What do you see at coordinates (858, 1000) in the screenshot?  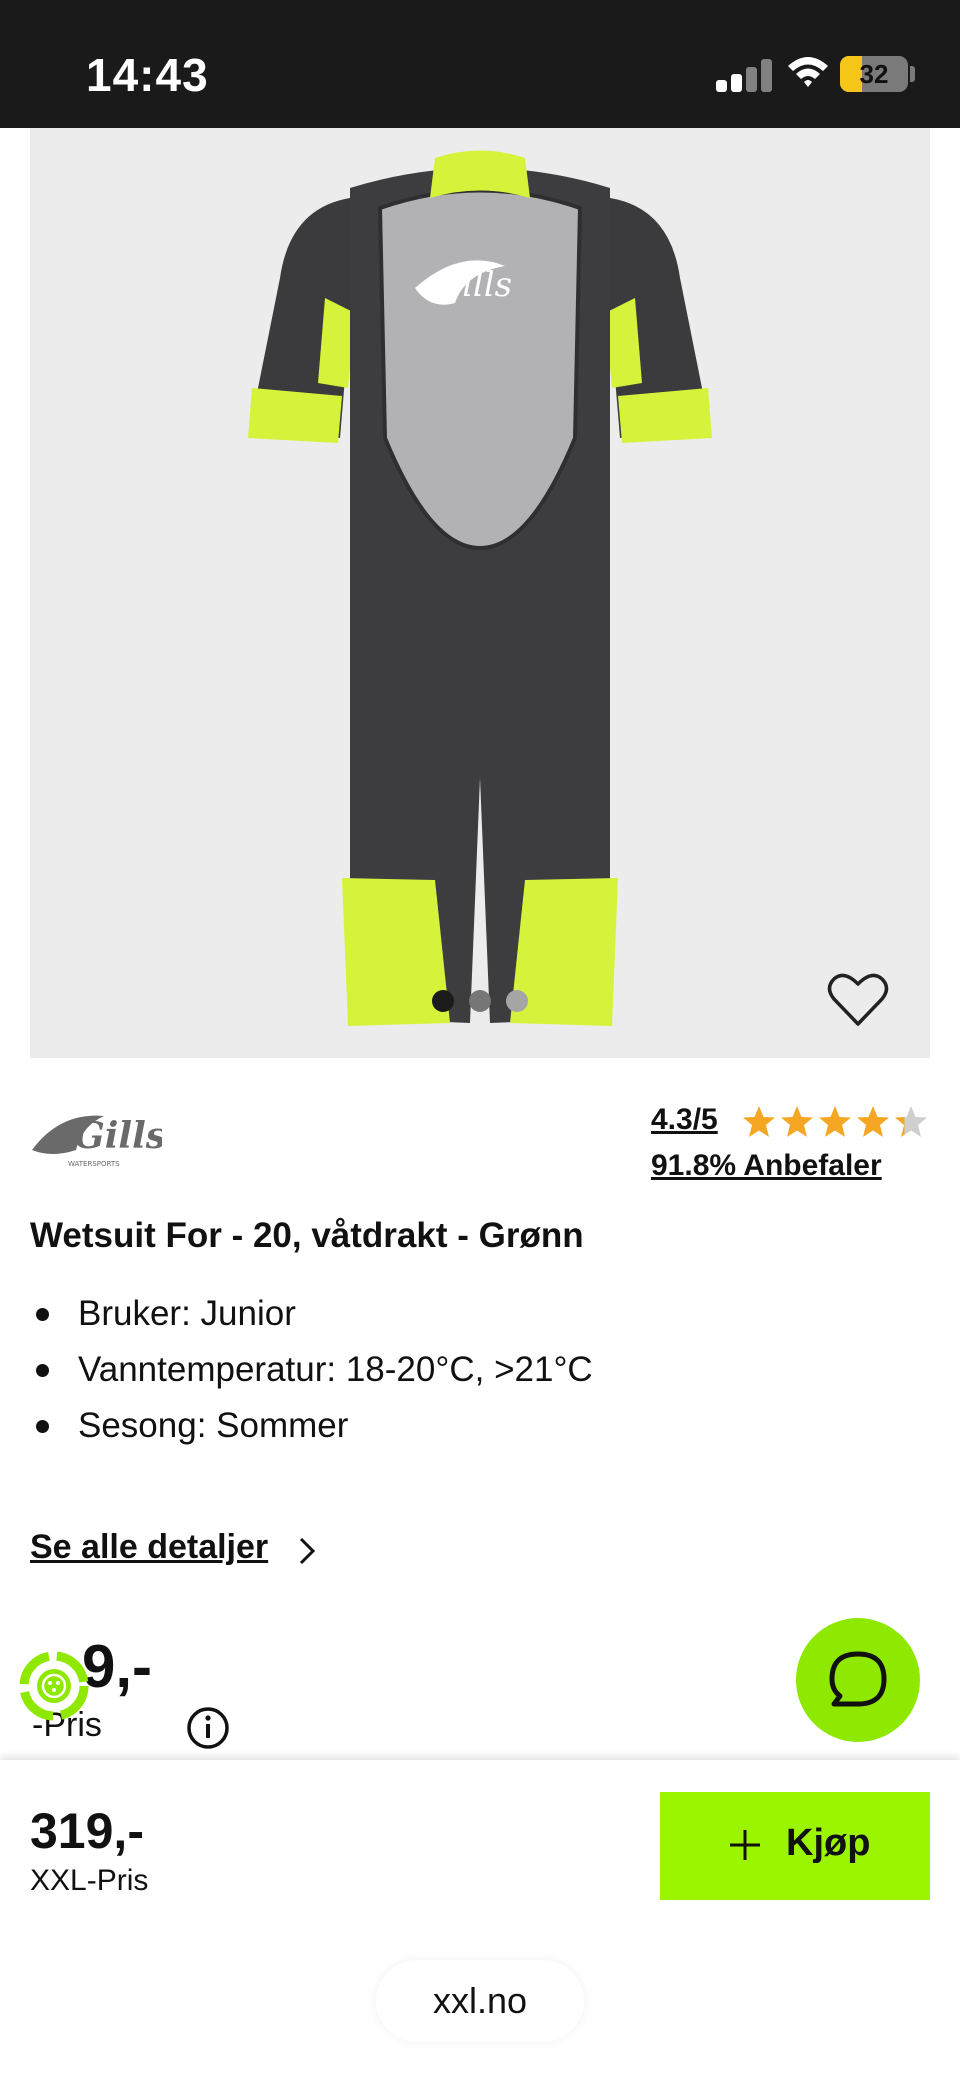 I see `heart-icon` at bounding box center [858, 1000].